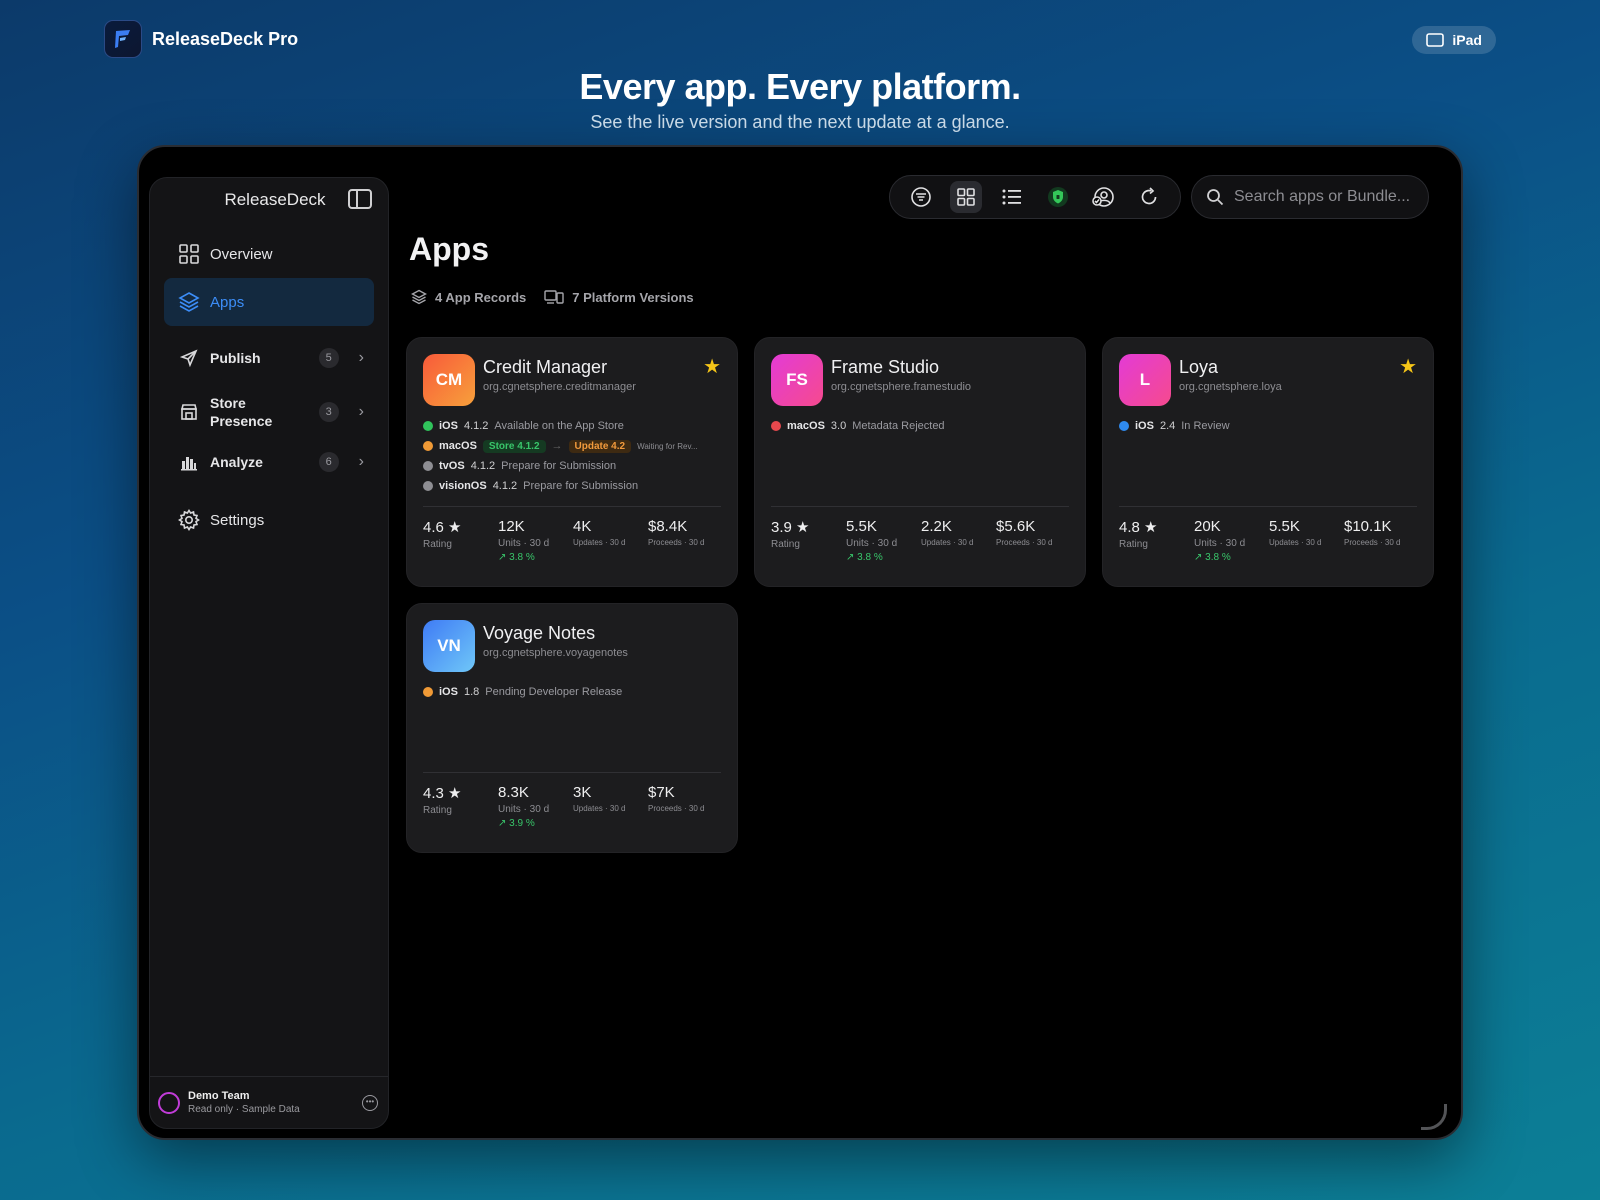 This screenshot has width=1600, height=1200. I want to click on platform-row-ios: iOS 1.8 Pending Developer Release, so click(573, 692).